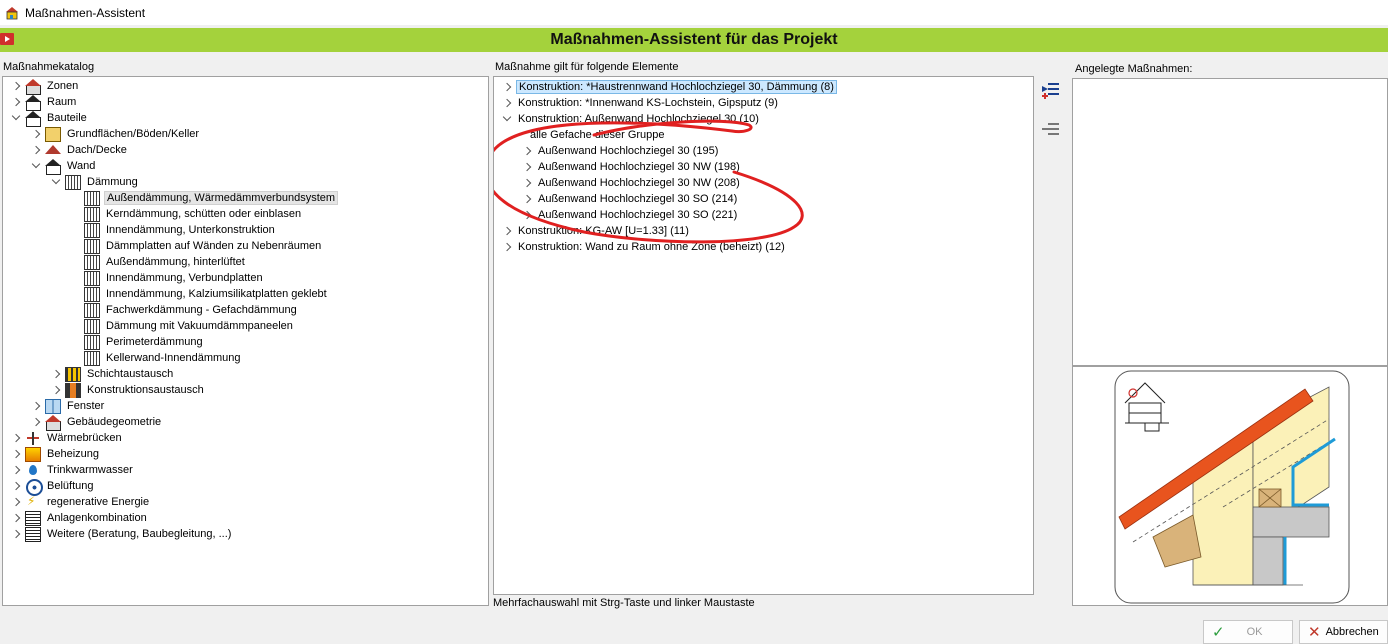 The height and width of the screenshot is (644, 1388). What do you see at coordinates (1254, 632) in the screenshot?
I see `ok-label: OK` at bounding box center [1254, 632].